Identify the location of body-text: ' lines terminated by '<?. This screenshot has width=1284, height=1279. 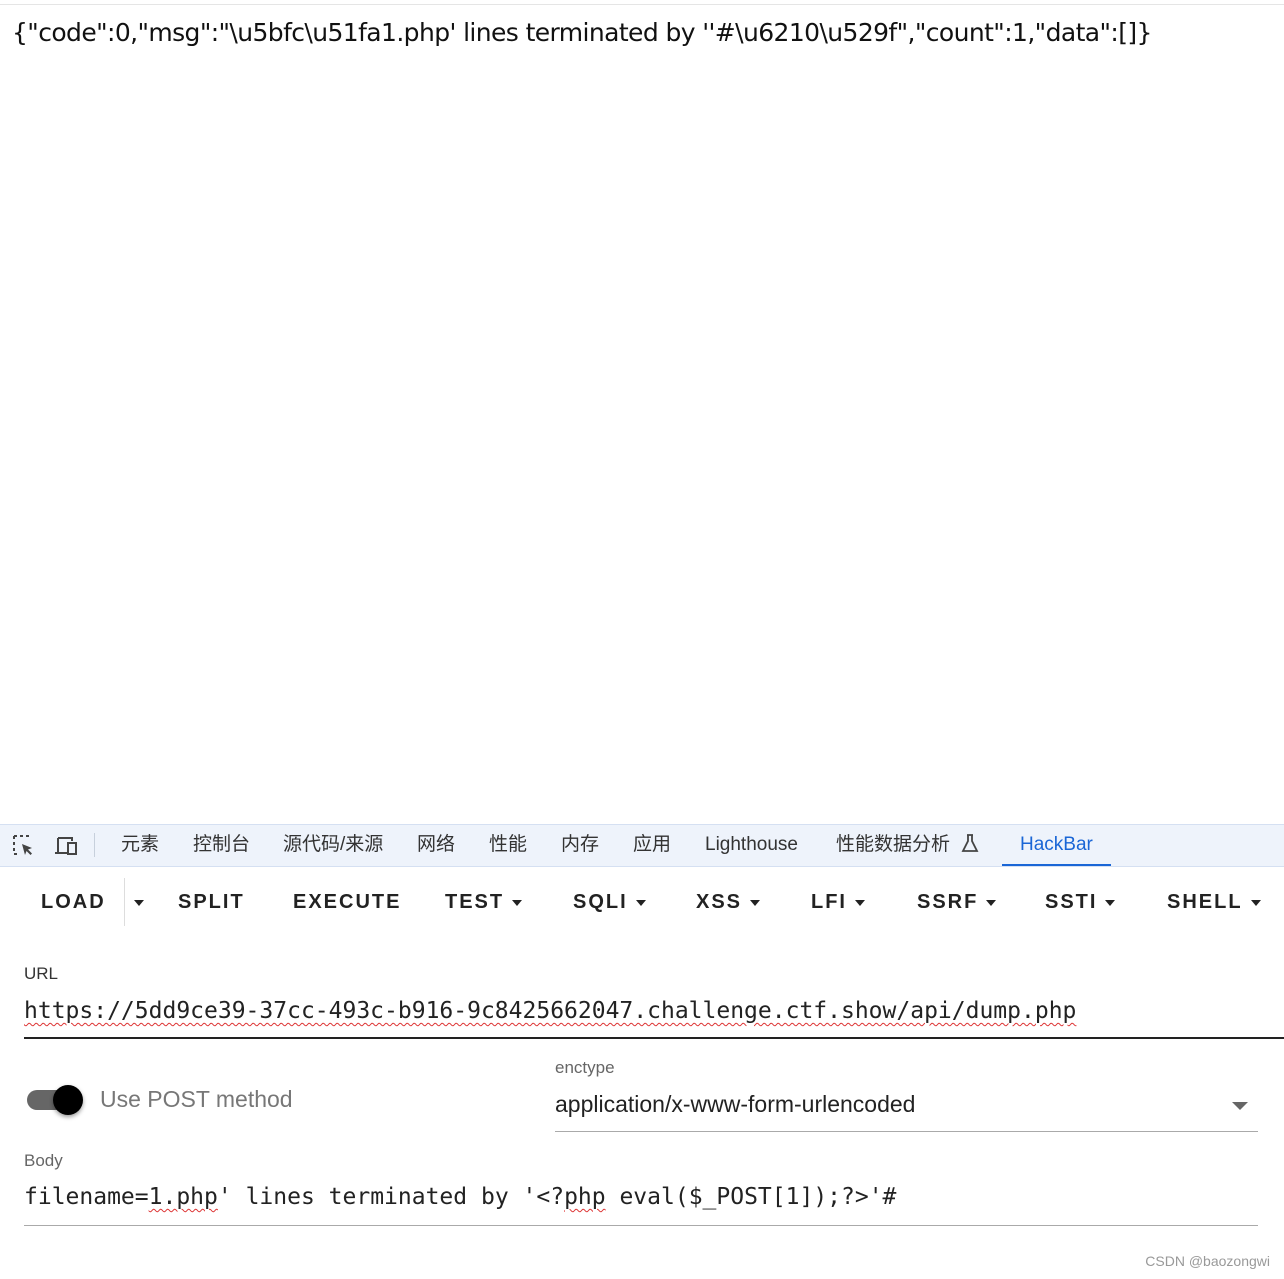
(391, 1197).